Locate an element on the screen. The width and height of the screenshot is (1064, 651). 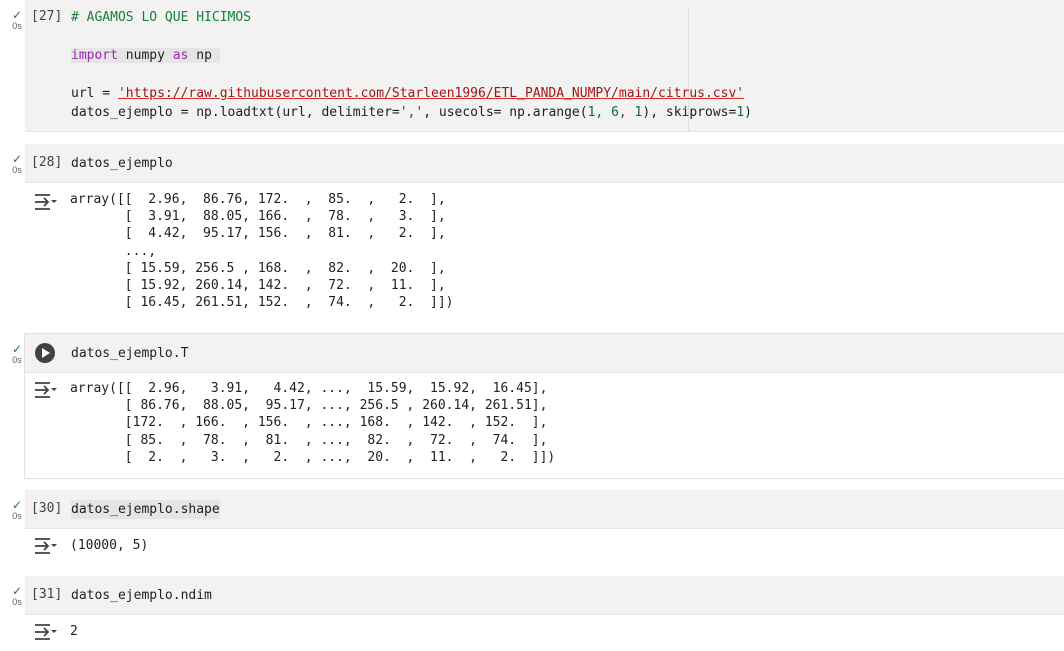
code-text: datos_ejemplo.shape is located at coordinates (145, 509).